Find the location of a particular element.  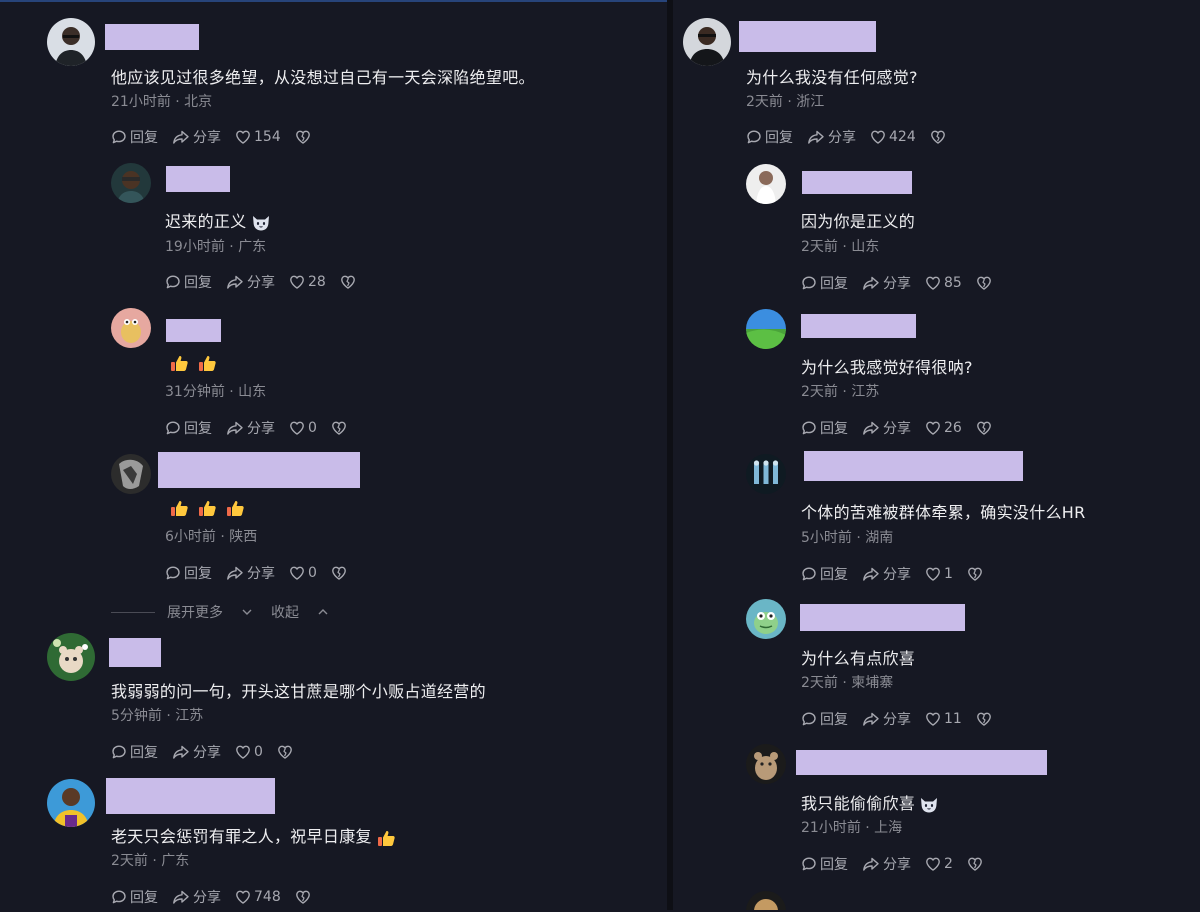

reply-text: 因为你是正义的 is located at coordinates (858, 221).